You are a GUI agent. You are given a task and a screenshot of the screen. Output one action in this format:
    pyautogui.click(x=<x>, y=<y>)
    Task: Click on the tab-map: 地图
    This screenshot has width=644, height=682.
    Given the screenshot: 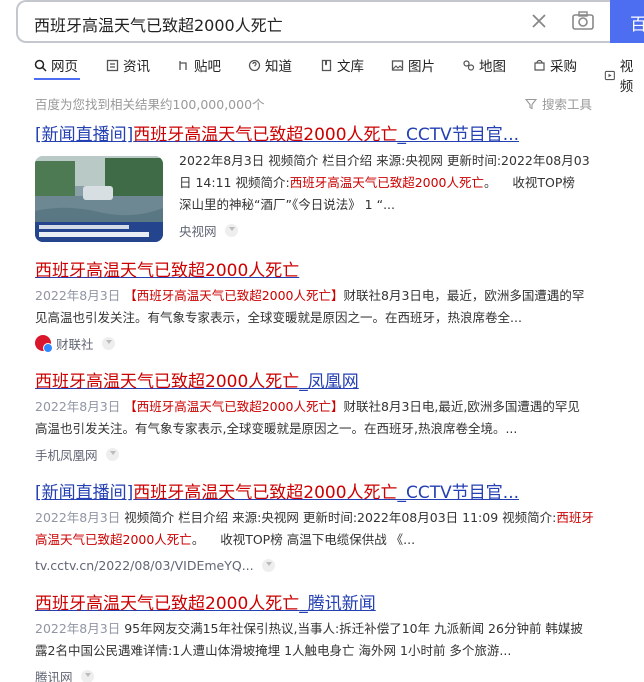 What is the action you would take?
    pyautogui.click(x=484, y=65)
    